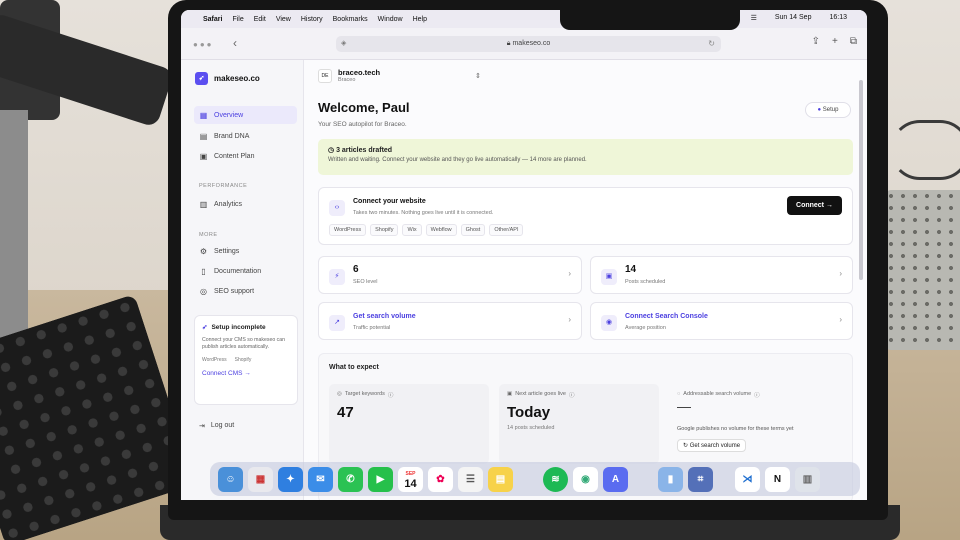 This screenshot has height=540, width=960. I want to click on launchpad-icon: ▦, so click(260, 479).